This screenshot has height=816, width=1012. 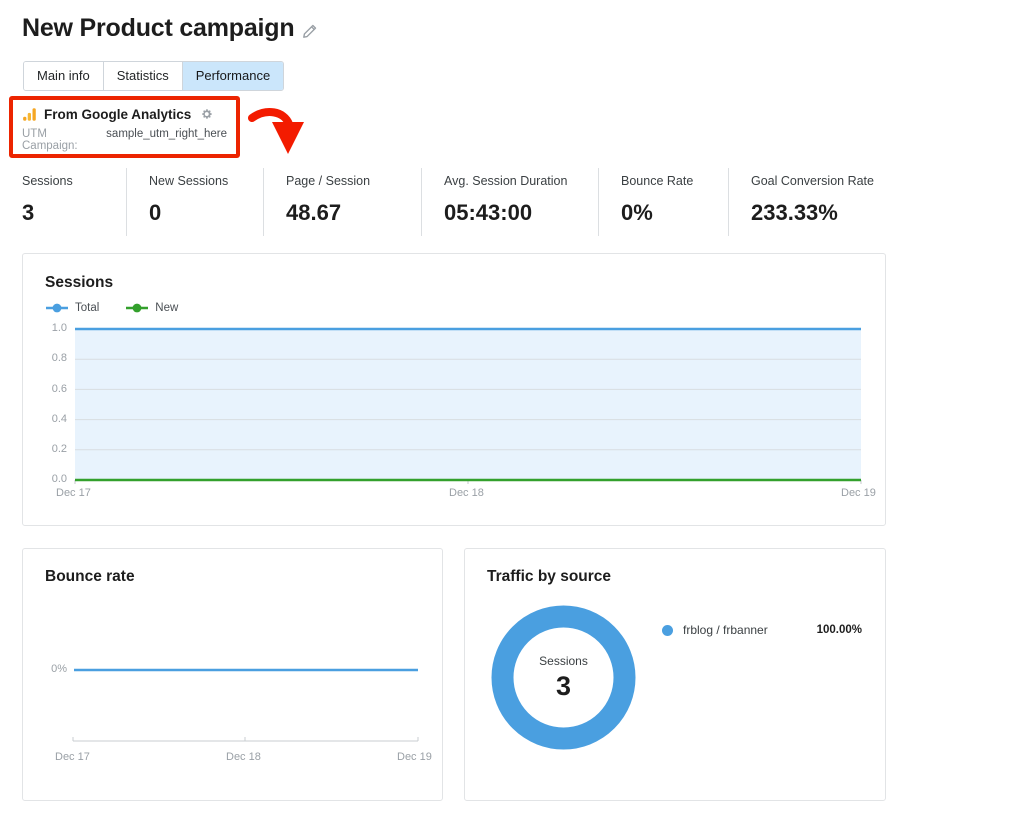 I want to click on tab-statistics: Statistics, so click(x=143, y=76).